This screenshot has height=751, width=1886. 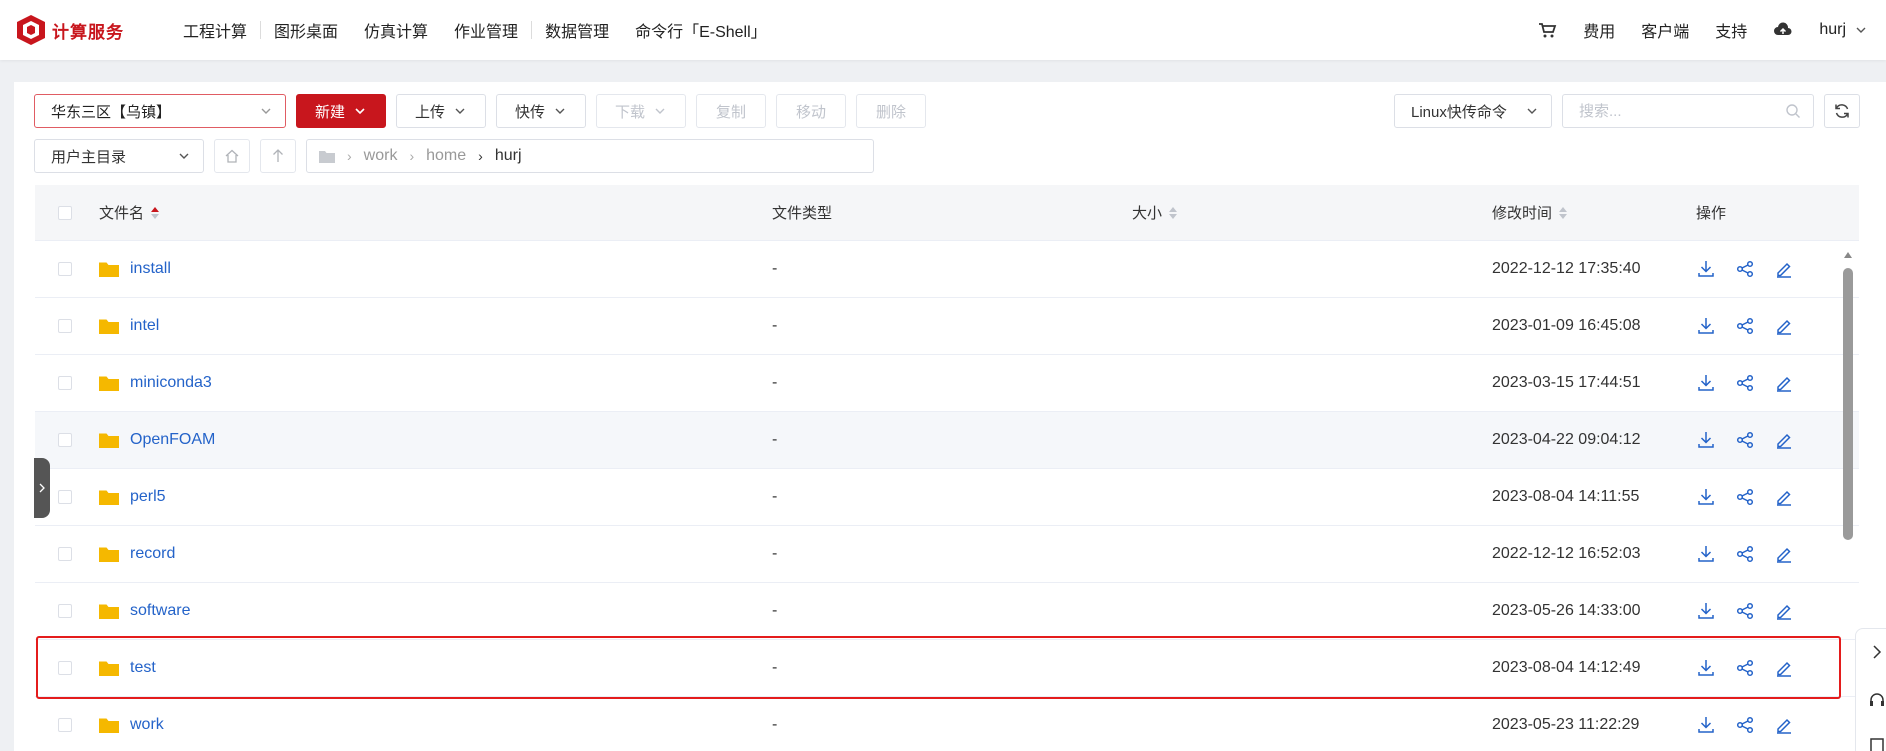 What do you see at coordinates (42, 488) in the screenshot?
I see `sidebar-toggle` at bounding box center [42, 488].